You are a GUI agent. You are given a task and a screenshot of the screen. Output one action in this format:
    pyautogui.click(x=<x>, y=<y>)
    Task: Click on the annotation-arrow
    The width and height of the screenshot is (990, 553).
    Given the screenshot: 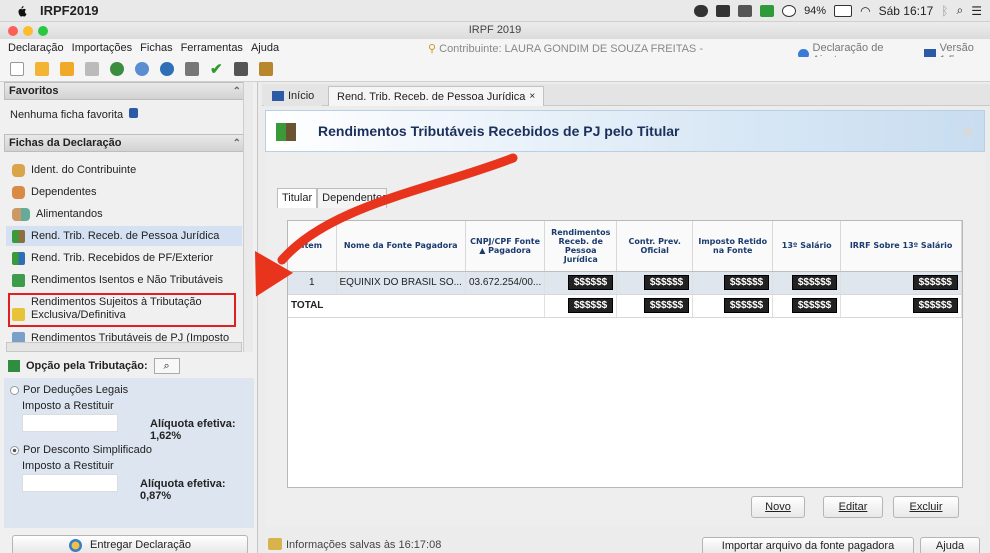 What is the action you would take?
    pyautogui.click(x=386, y=225)
    